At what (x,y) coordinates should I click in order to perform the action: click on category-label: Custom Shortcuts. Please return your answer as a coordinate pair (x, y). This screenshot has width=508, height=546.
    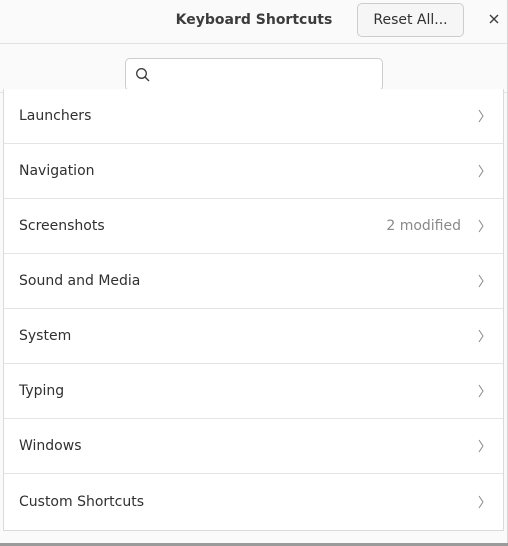
    Looking at the image, I should click on (82, 501).